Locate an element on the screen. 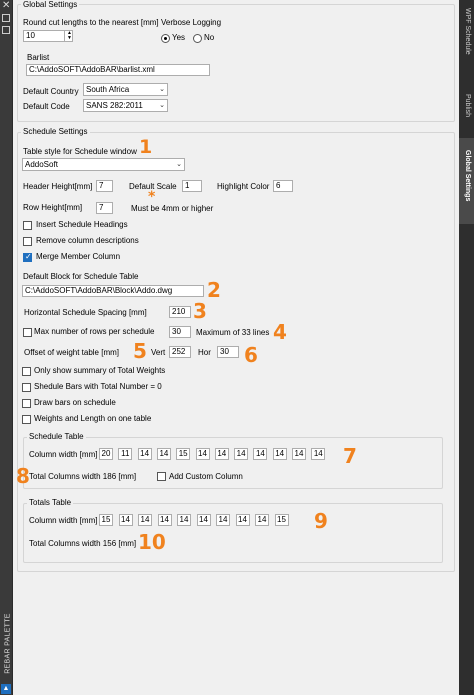 The image size is (474, 695). schedule-settings-legend: Schedule Settings is located at coordinates (55, 131).